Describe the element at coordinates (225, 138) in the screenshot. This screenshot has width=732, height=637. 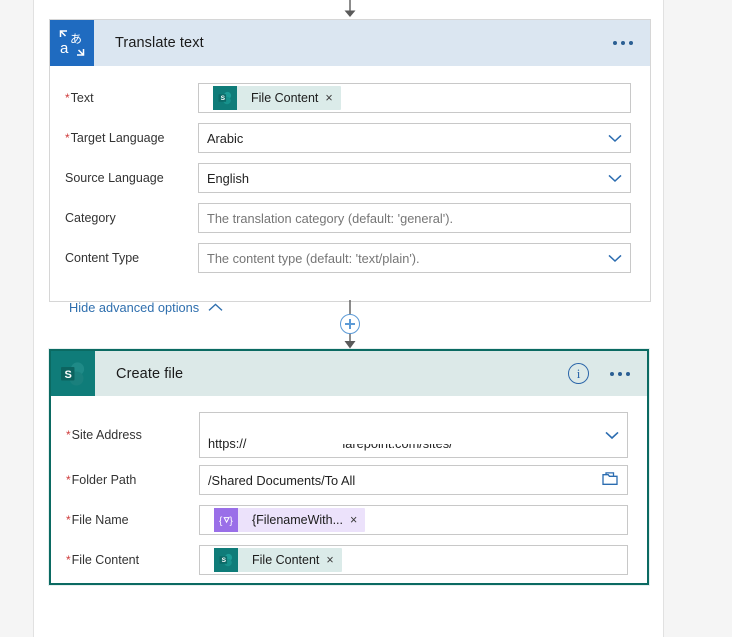
I see `field-value: Arabic` at that location.